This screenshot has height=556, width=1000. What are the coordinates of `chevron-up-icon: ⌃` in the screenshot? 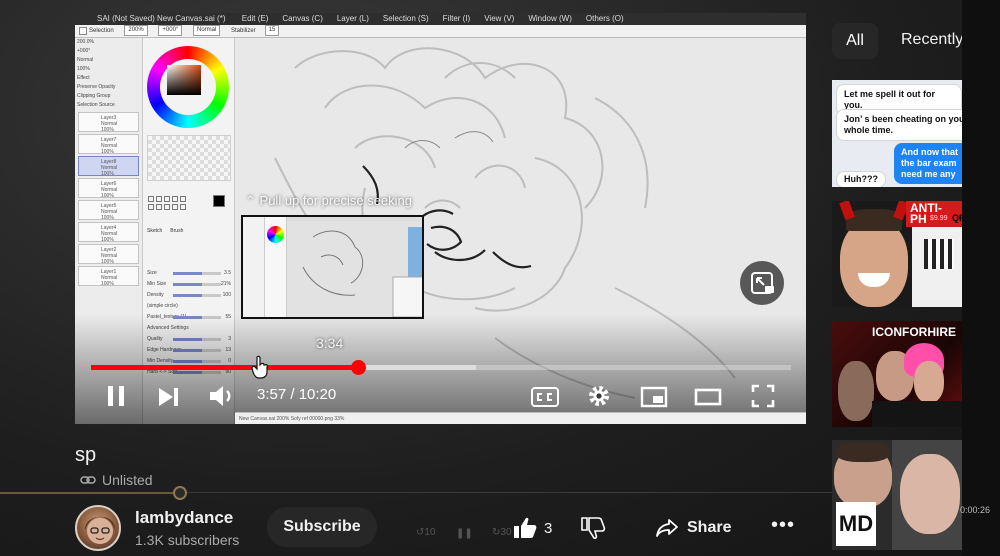 It's located at (250, 200).